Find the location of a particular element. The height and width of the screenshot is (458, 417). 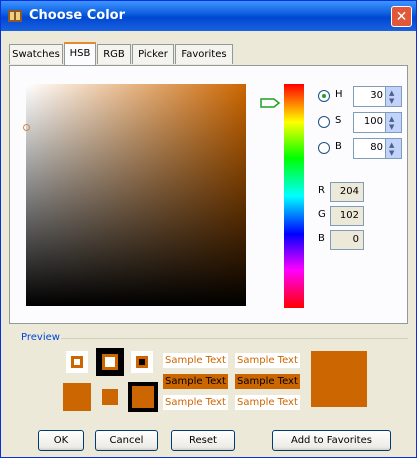

close-icon: ✕ is located at coordinates (401, 17).